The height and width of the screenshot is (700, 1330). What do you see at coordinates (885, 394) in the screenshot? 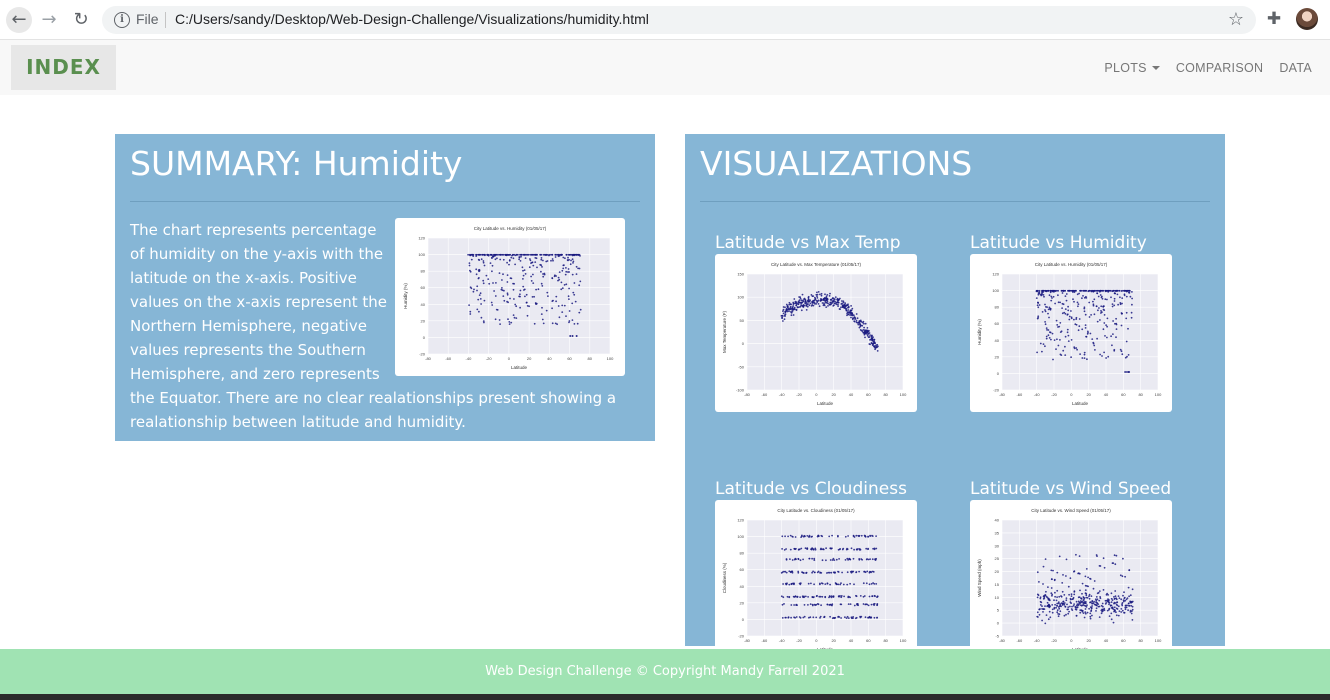
I see `x-tick-label: 80` at bounding box center [885, 394].